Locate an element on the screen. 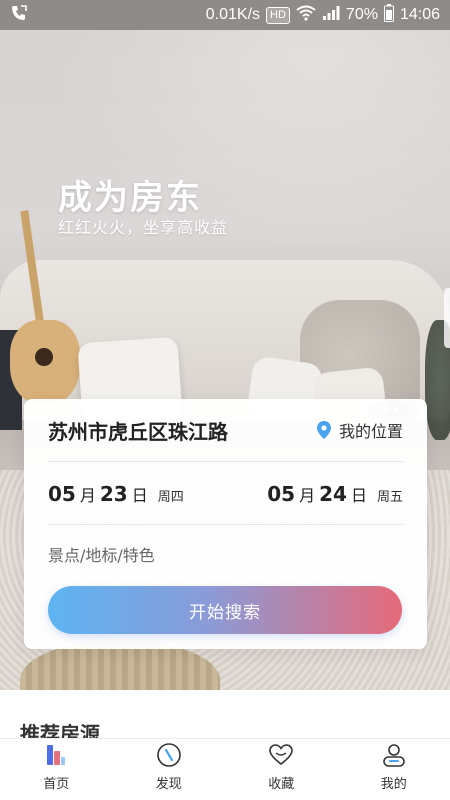 Image resolution: width=450 pixels, height=800 pixels. status-bar: 0.01K/s HD 70% 14:06 is located at coordinates (225, 15).